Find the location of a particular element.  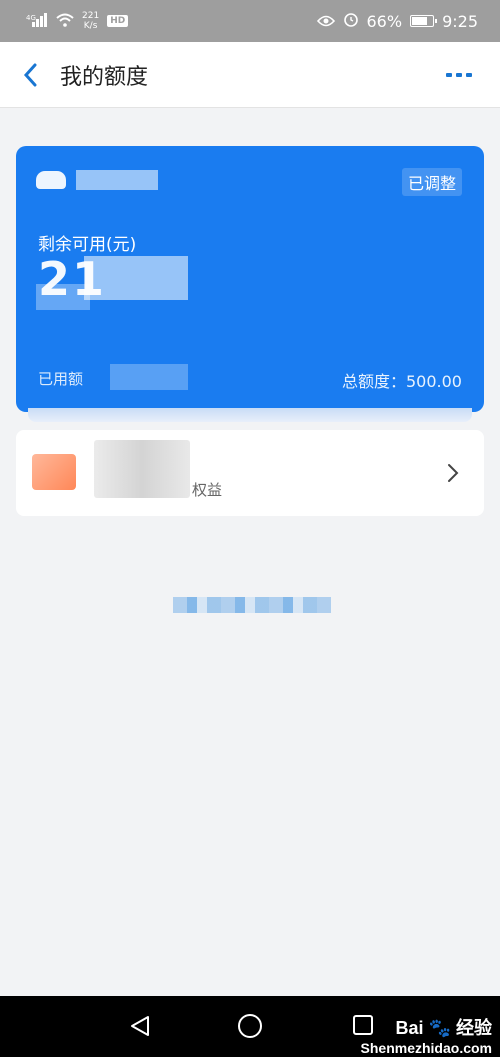

watermark-brand-suffix: 经验 is located at coordinates (474, 1028).